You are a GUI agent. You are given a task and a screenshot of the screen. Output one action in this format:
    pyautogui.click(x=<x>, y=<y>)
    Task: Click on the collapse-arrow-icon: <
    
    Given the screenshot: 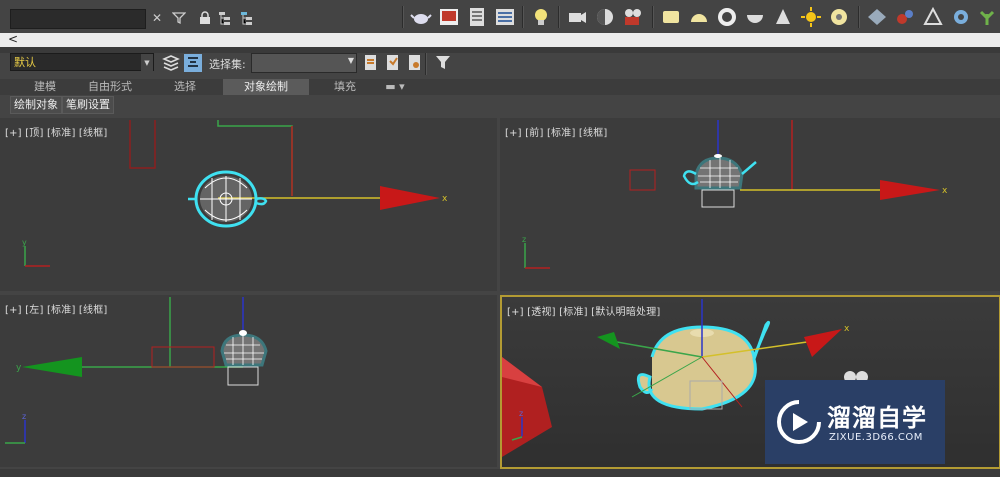 What is the action you would take?
    pyautogui.click(x=13, y=39)
    